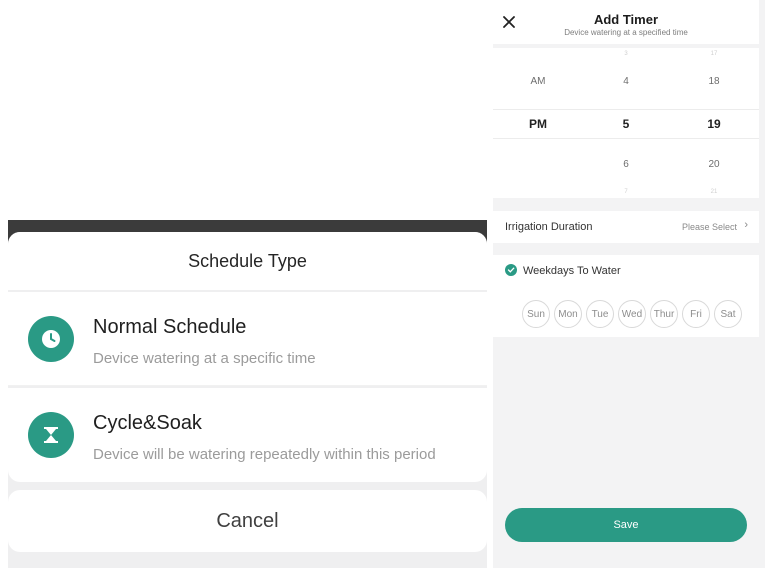 This screenshot has height=568, width=765. I want to click on picker-item: 6, so click(626, 164).